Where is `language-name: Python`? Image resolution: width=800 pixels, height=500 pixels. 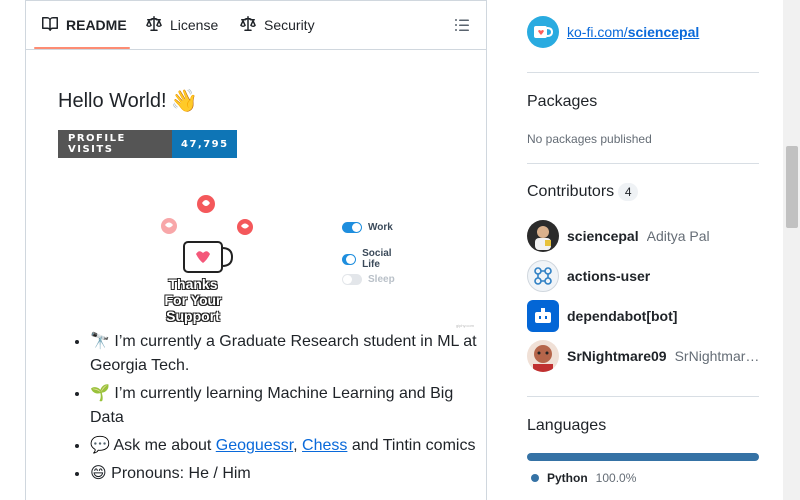 language-name: Python is located at coordinates (567, 478).